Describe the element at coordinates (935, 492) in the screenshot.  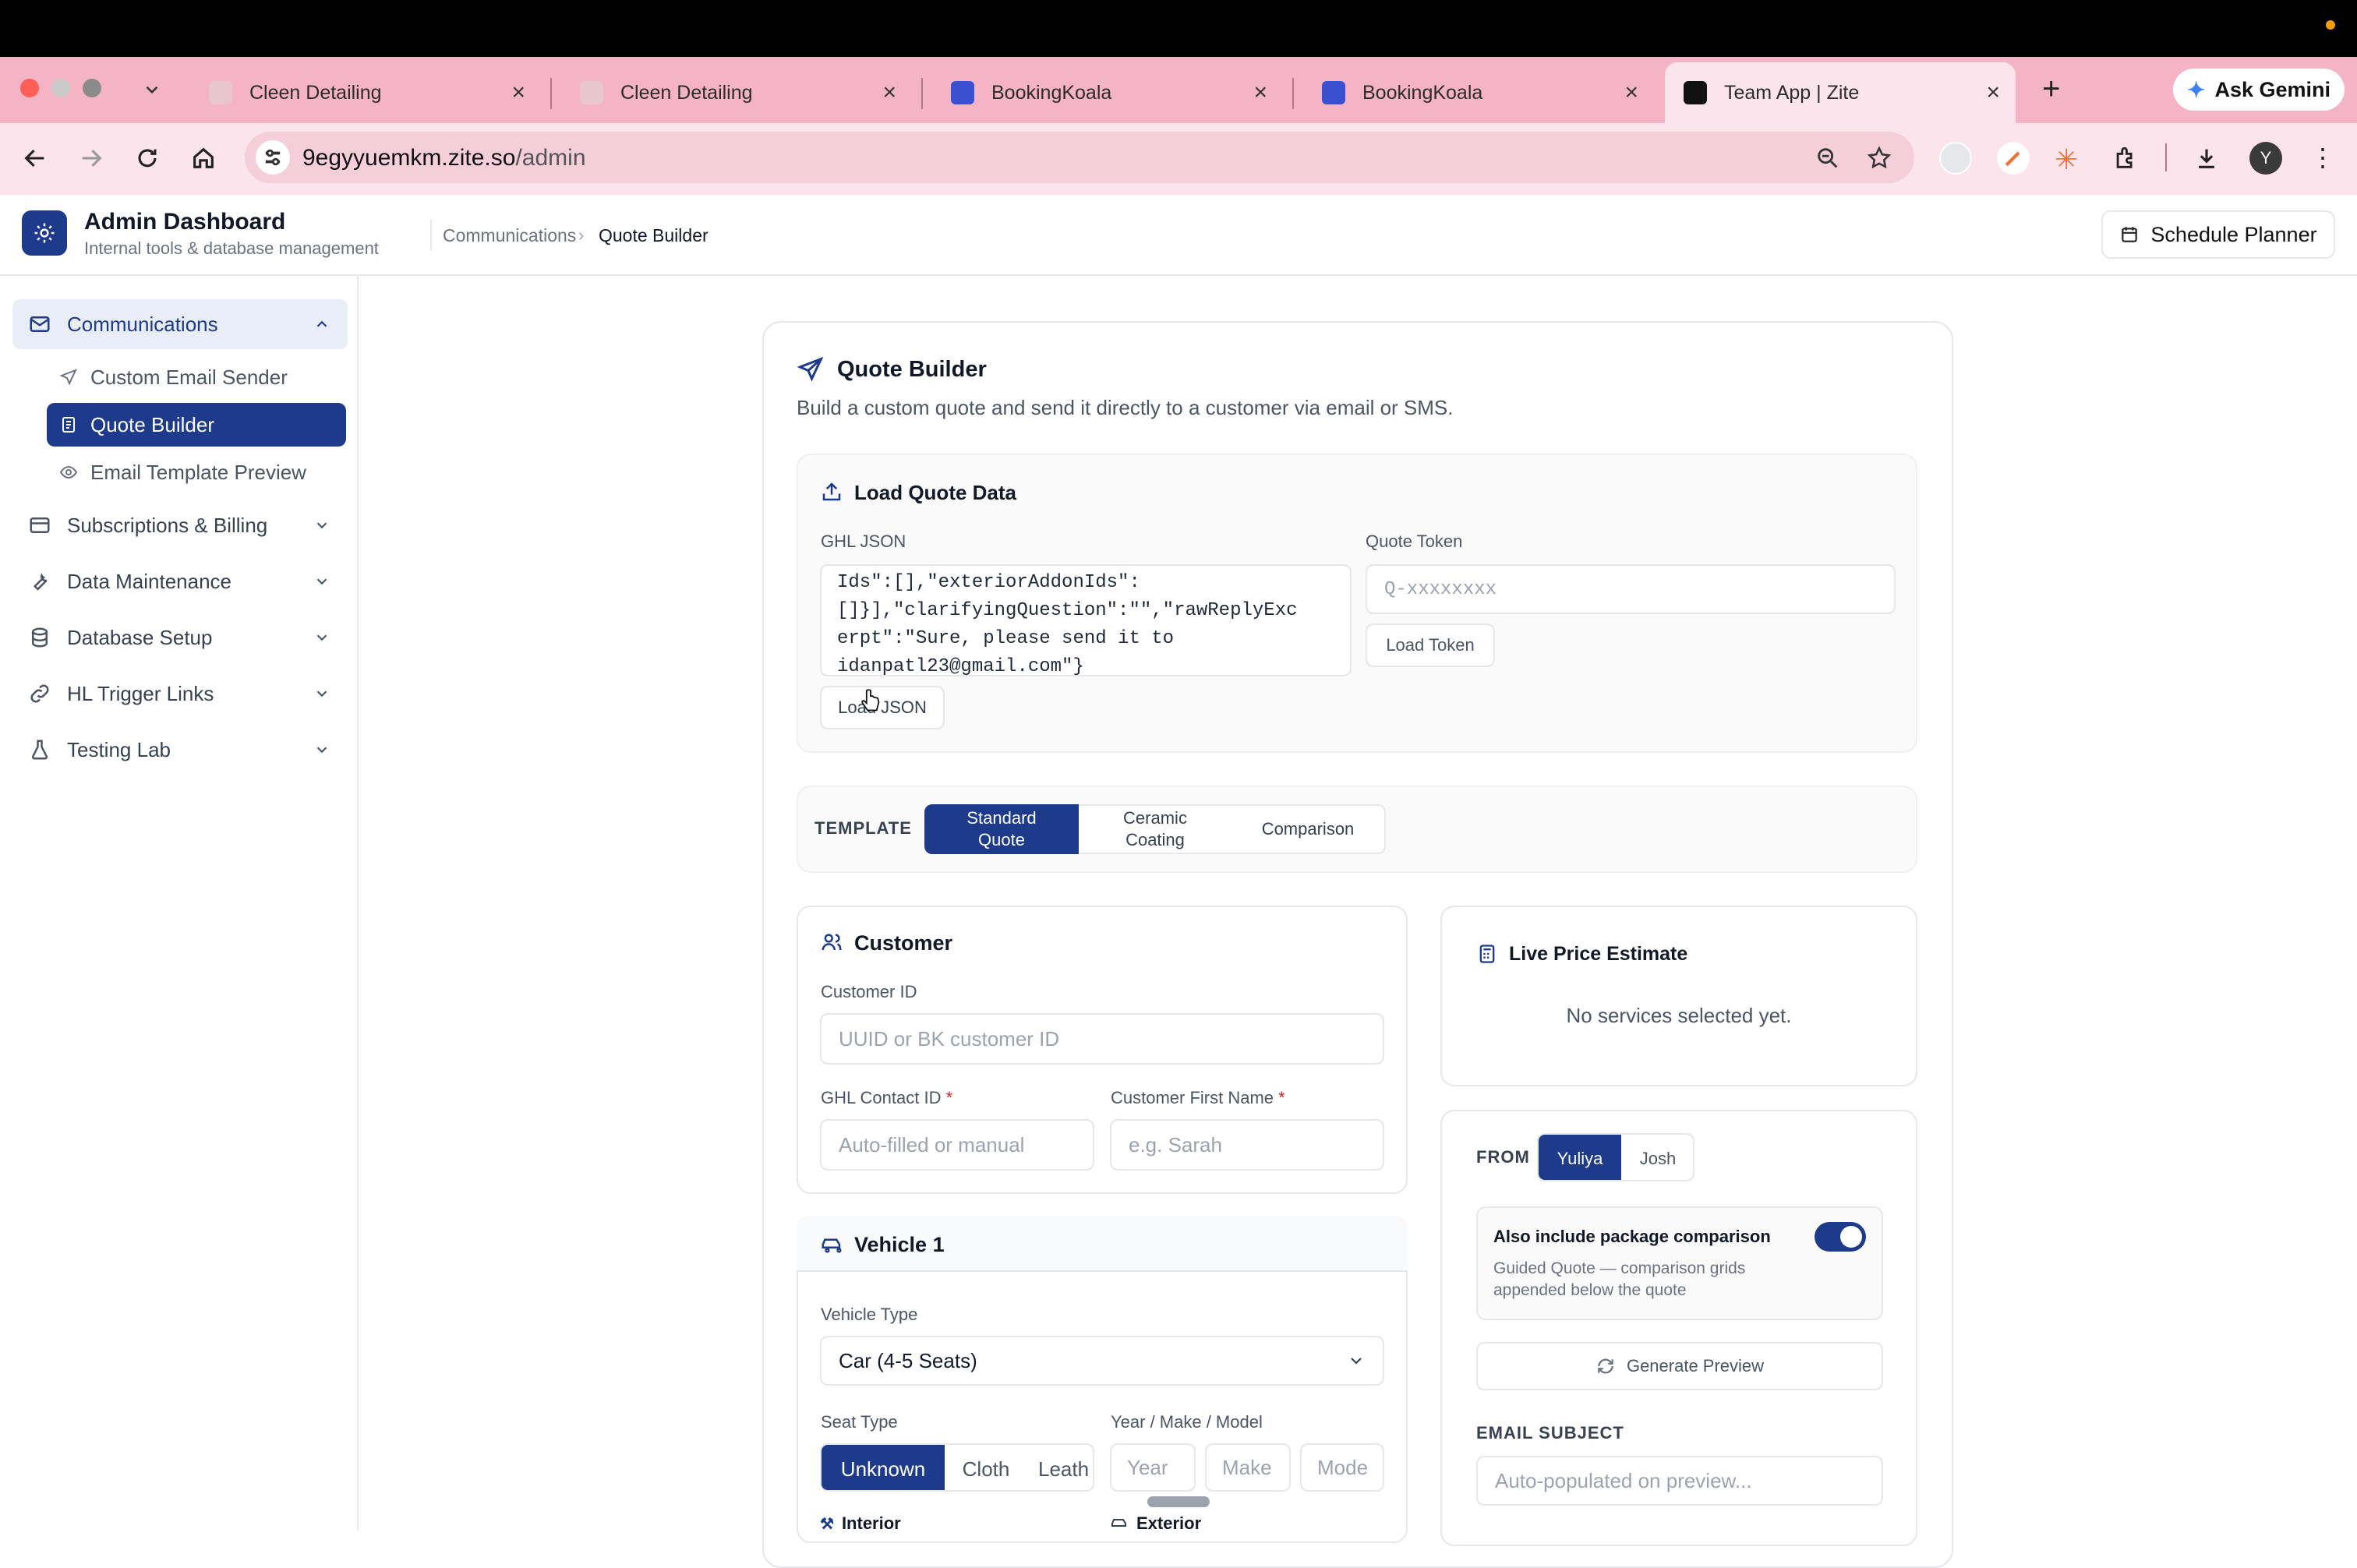
I see `load-quote-data-title: Load Quote Data` at that location.